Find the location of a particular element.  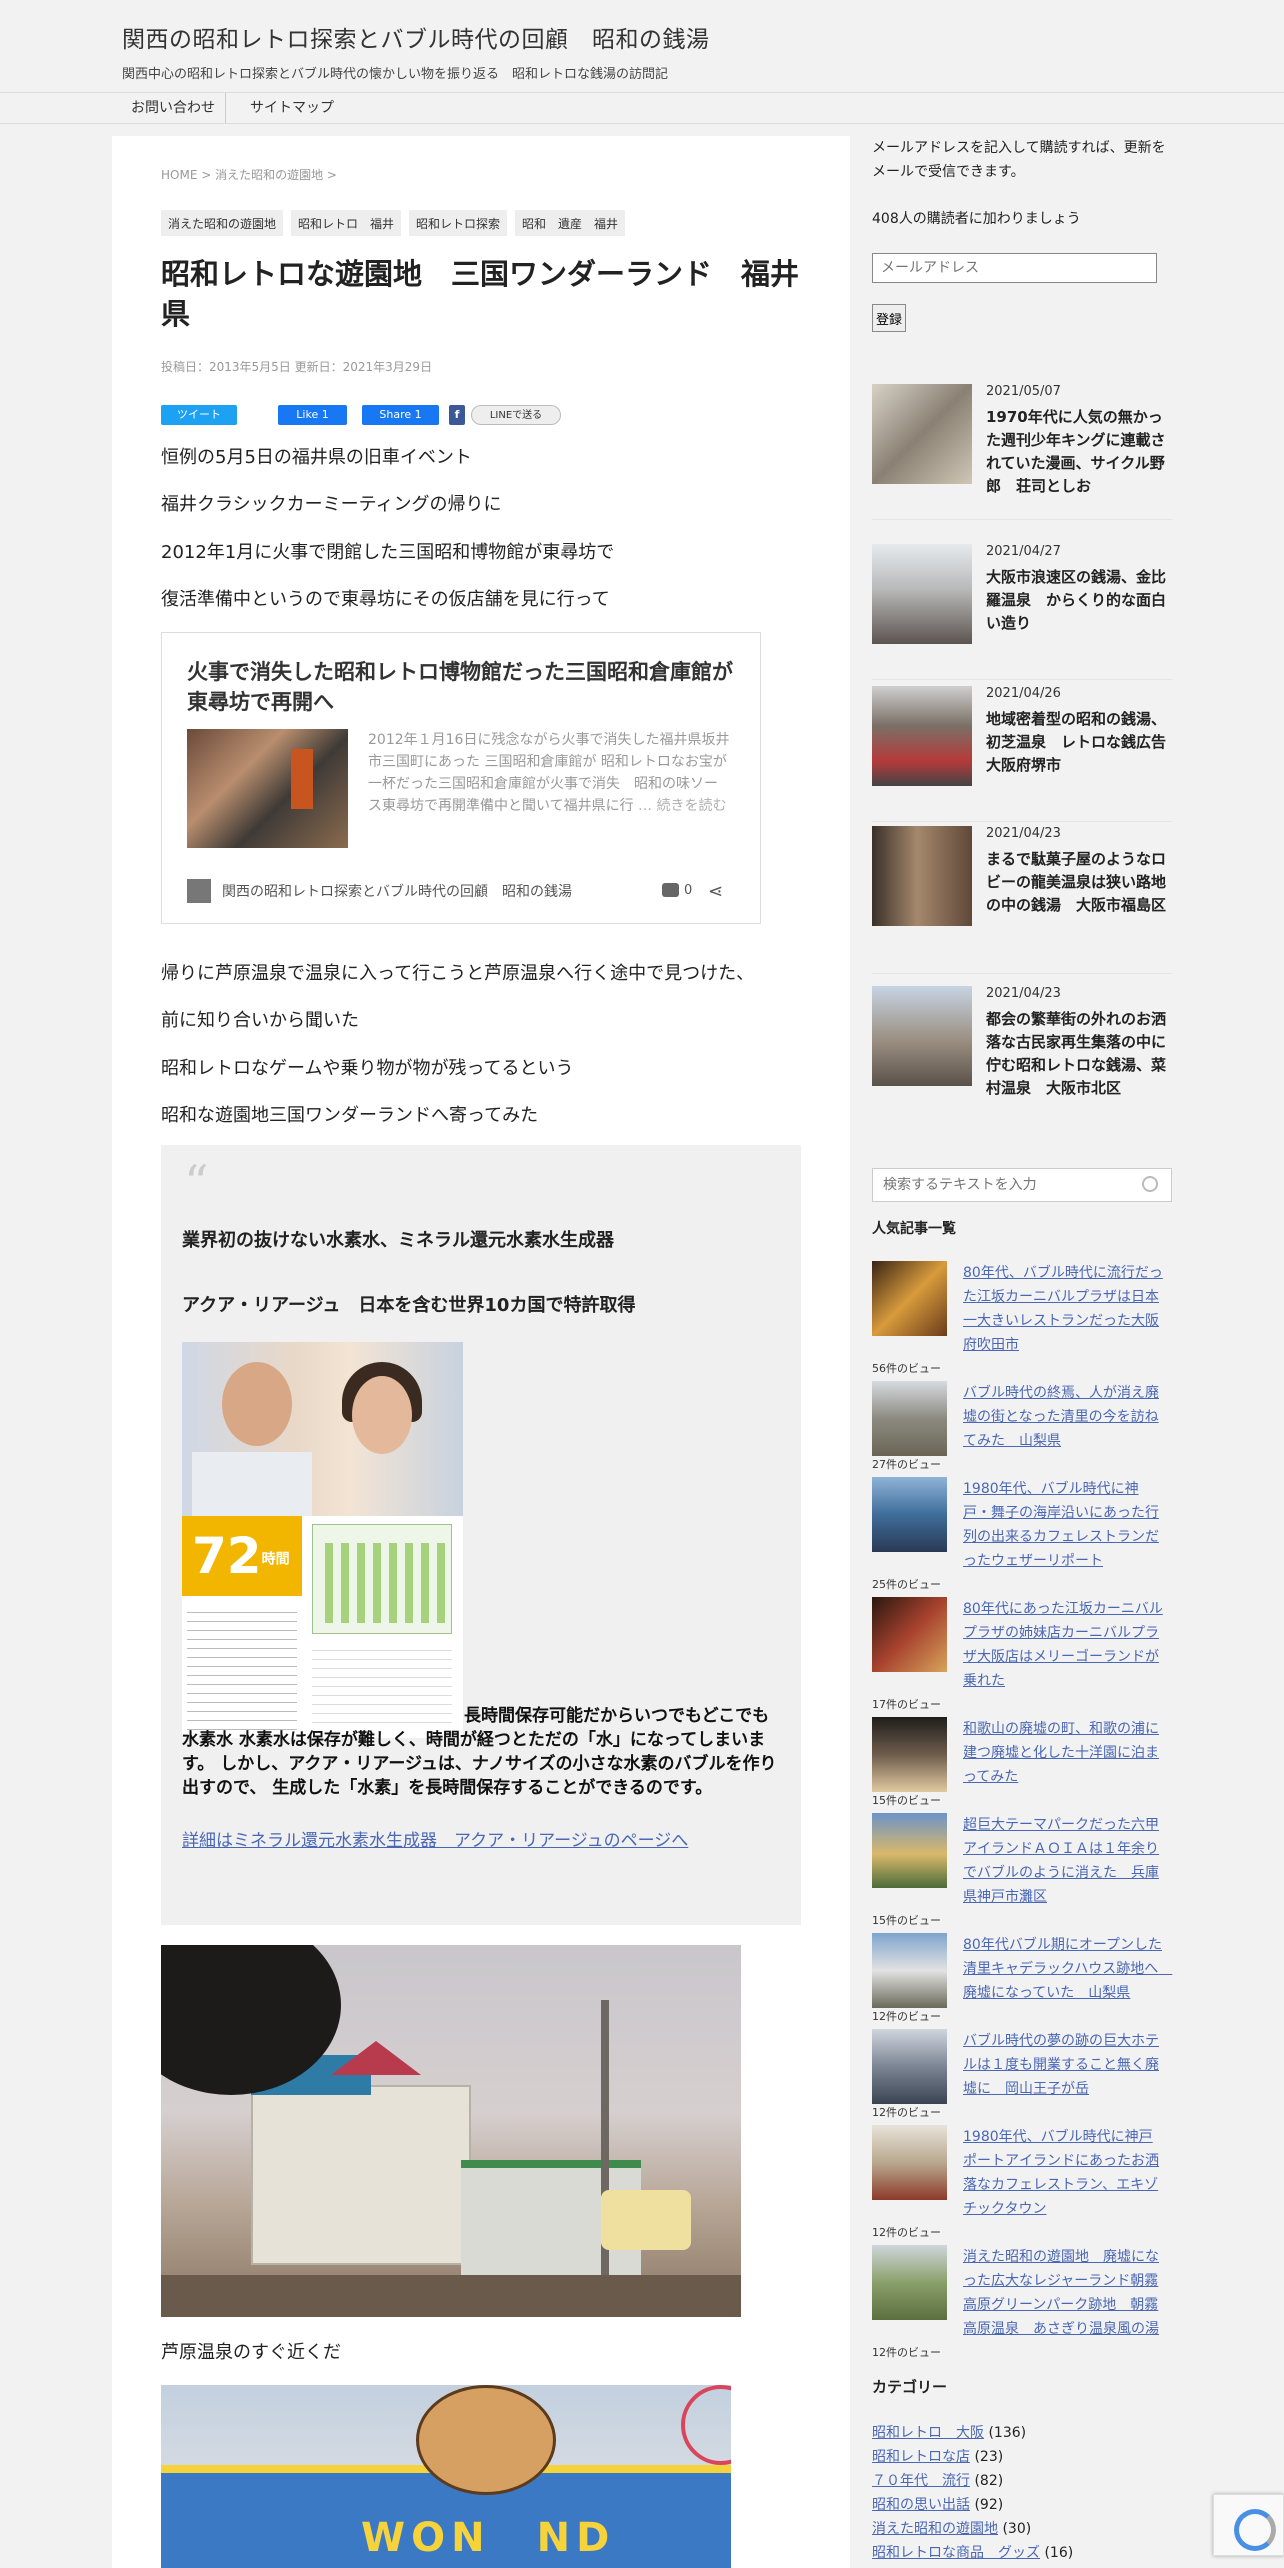

post-title: 昭和レトロな遊園地 三国ワンダーランド 福井県 is located at coordinates (480, 294).